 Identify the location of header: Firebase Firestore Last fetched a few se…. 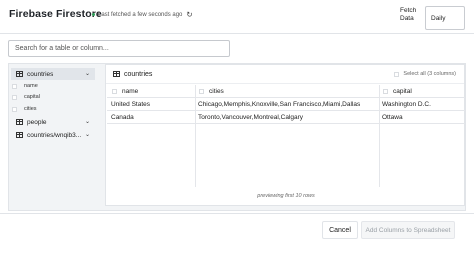
(237, 16).